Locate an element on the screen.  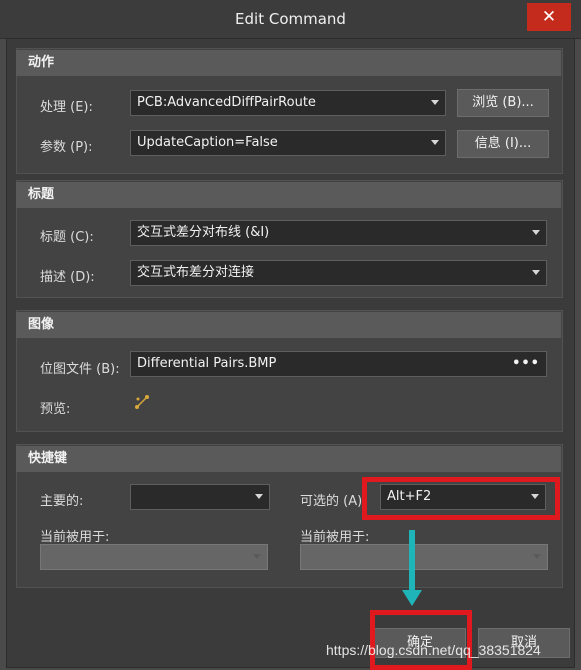
arrow-down-icon is located at coordinates (412, 598).